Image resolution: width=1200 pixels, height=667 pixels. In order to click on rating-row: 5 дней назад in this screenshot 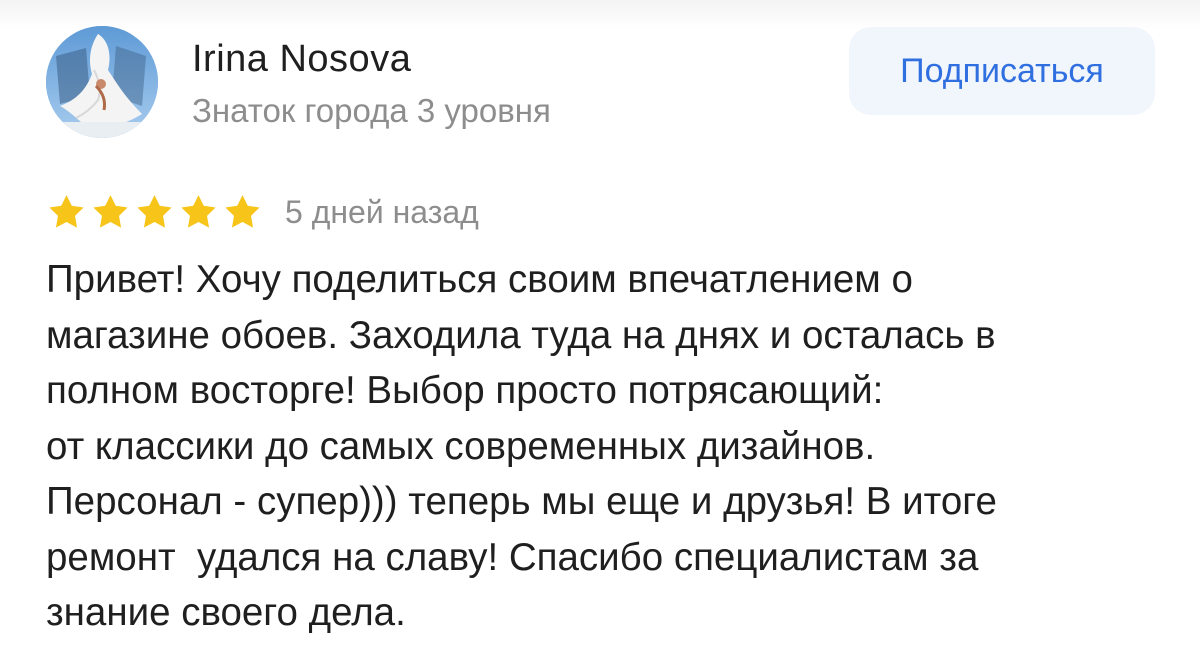, I will do `click(262, 212)`.